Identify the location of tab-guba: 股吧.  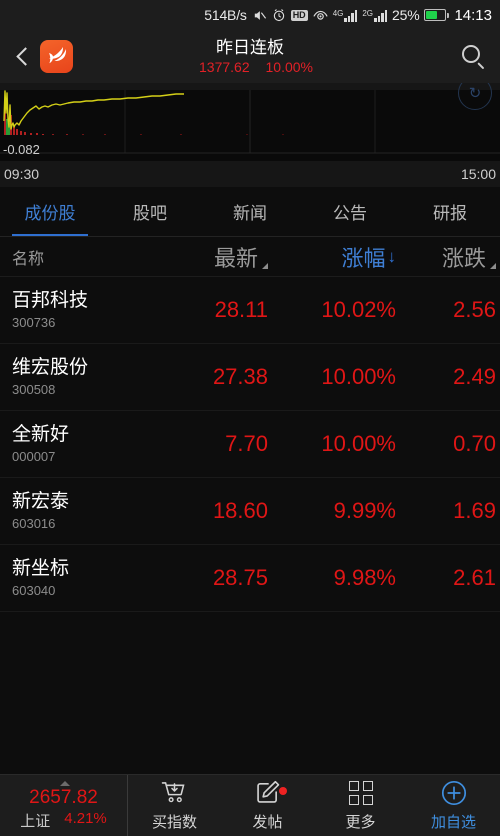
(150, 211).